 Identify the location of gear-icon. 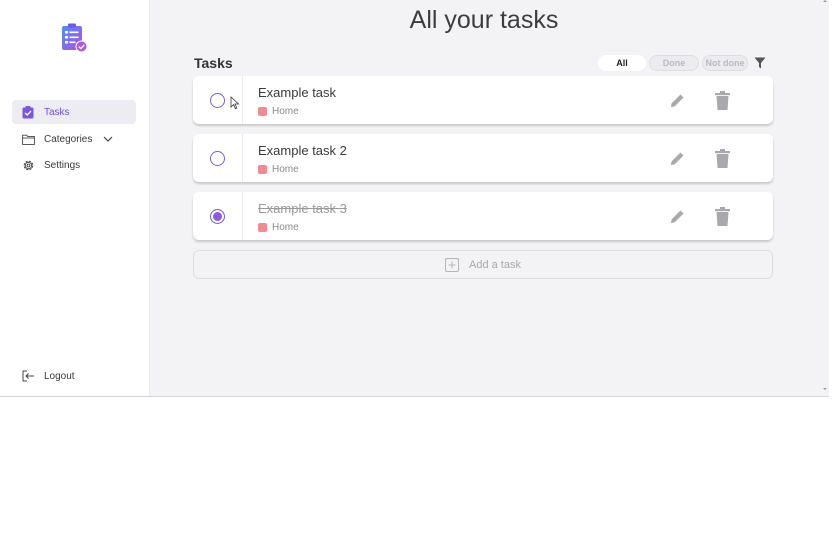
(28, 165).